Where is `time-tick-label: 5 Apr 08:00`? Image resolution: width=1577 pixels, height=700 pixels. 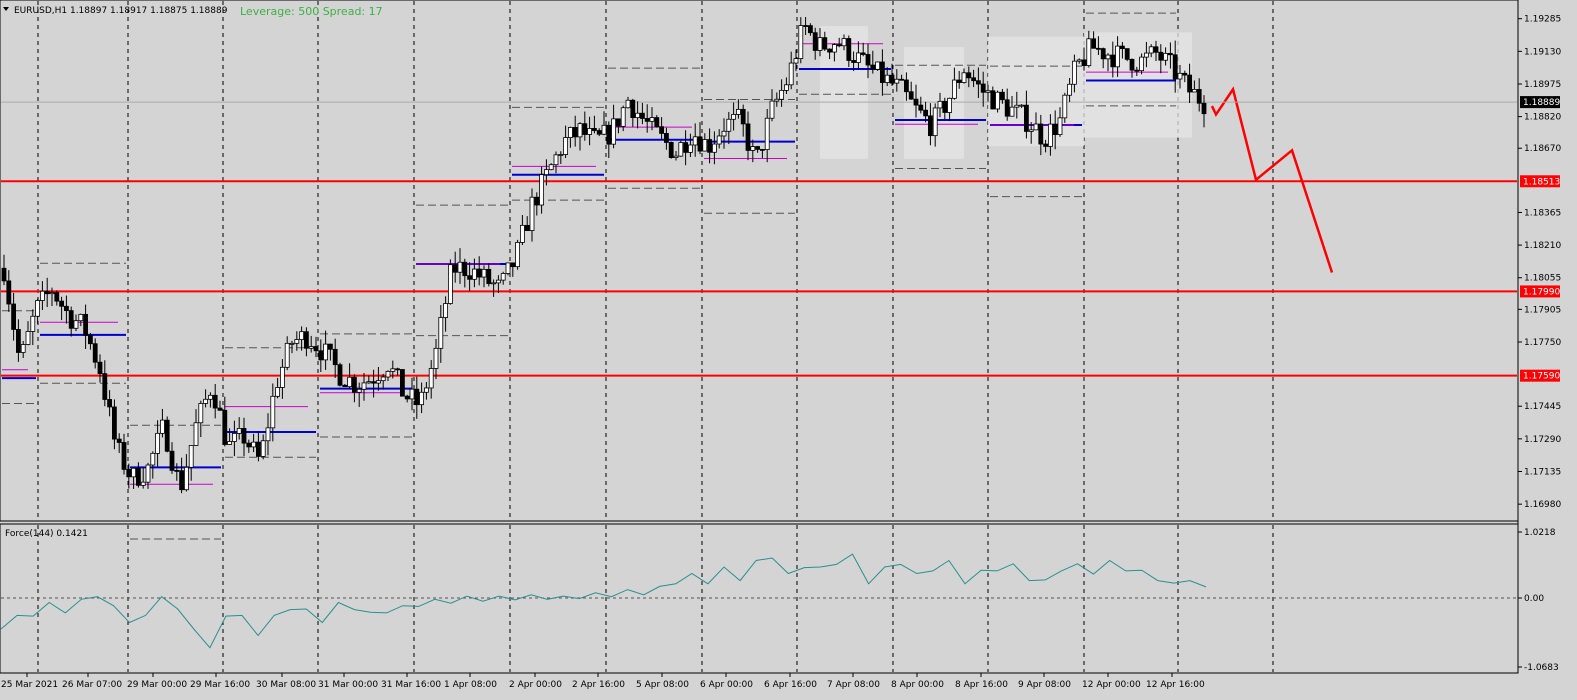
time-tick-label: 5 Apr 08:00 is located at coordinates (662, 685).